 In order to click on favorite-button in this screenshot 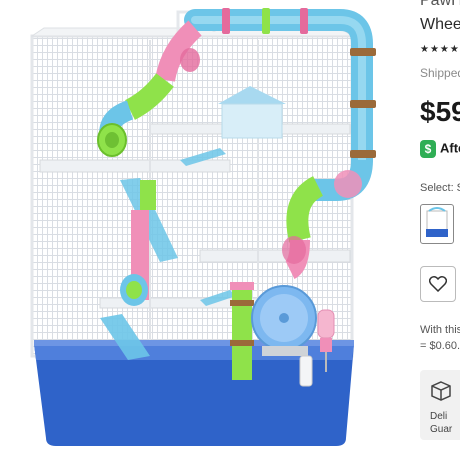, I will do `click(438, 284)`.